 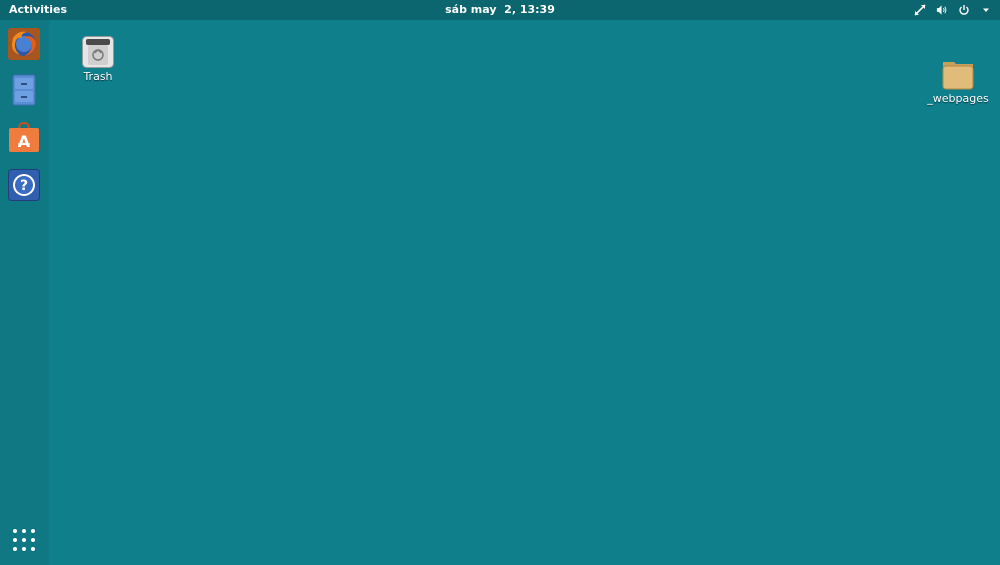 I want to click on show-applications-button, so click(x=24, y=540).